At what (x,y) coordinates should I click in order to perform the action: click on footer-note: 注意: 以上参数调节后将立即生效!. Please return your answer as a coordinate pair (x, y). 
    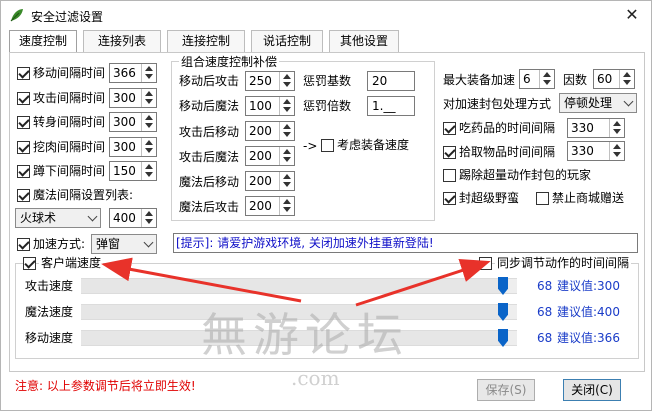
    Looking at the image, I should click on (105, 386).